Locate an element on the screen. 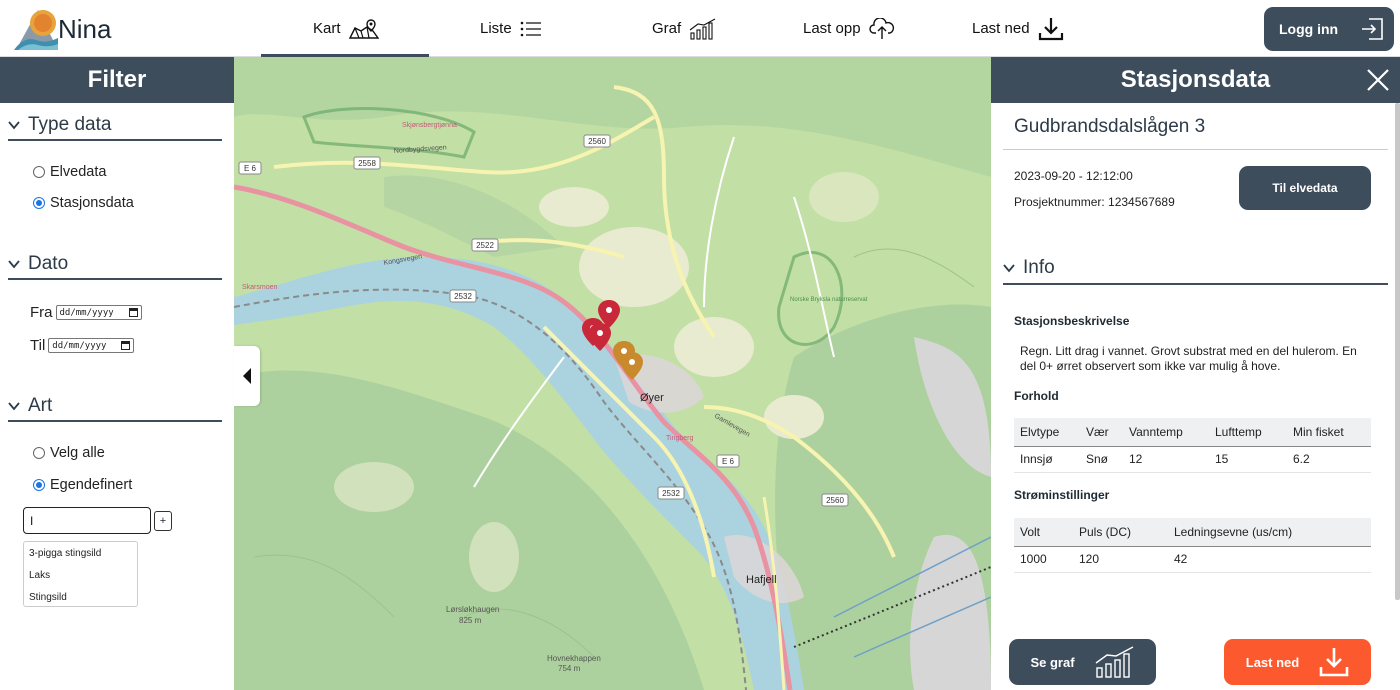  radio-custom: Egendefinert is located at coordinates (82, 485).